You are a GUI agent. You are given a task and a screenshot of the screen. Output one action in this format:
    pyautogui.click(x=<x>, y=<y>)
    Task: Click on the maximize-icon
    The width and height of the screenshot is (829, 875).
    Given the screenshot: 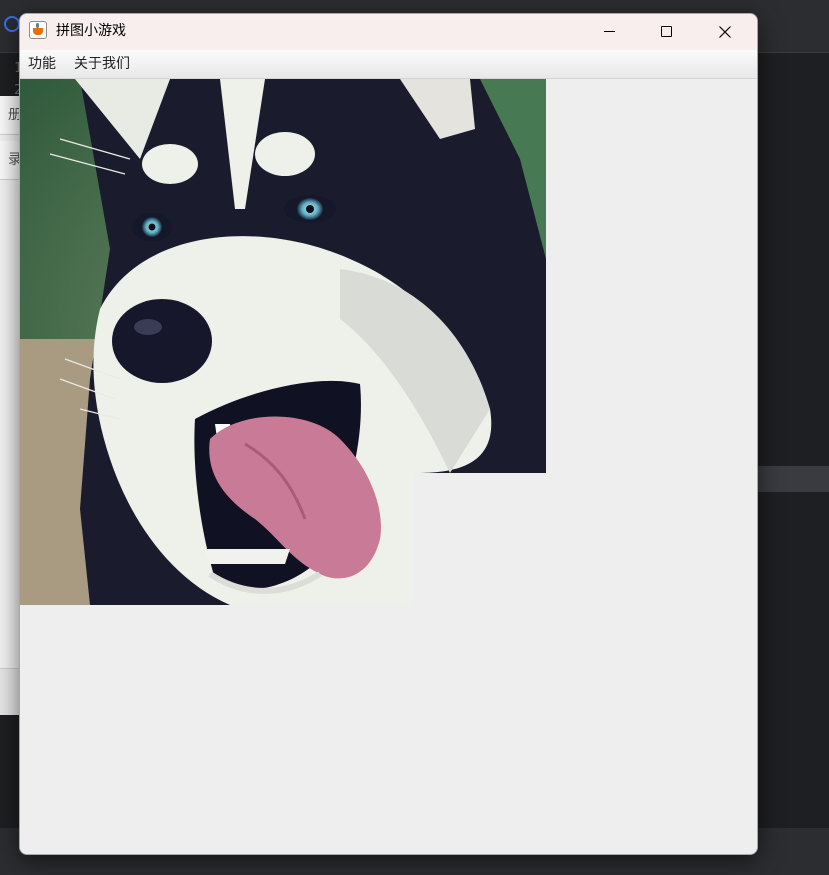 What is the action you would take?
    pyautogui.click(x=666, y=31)
    